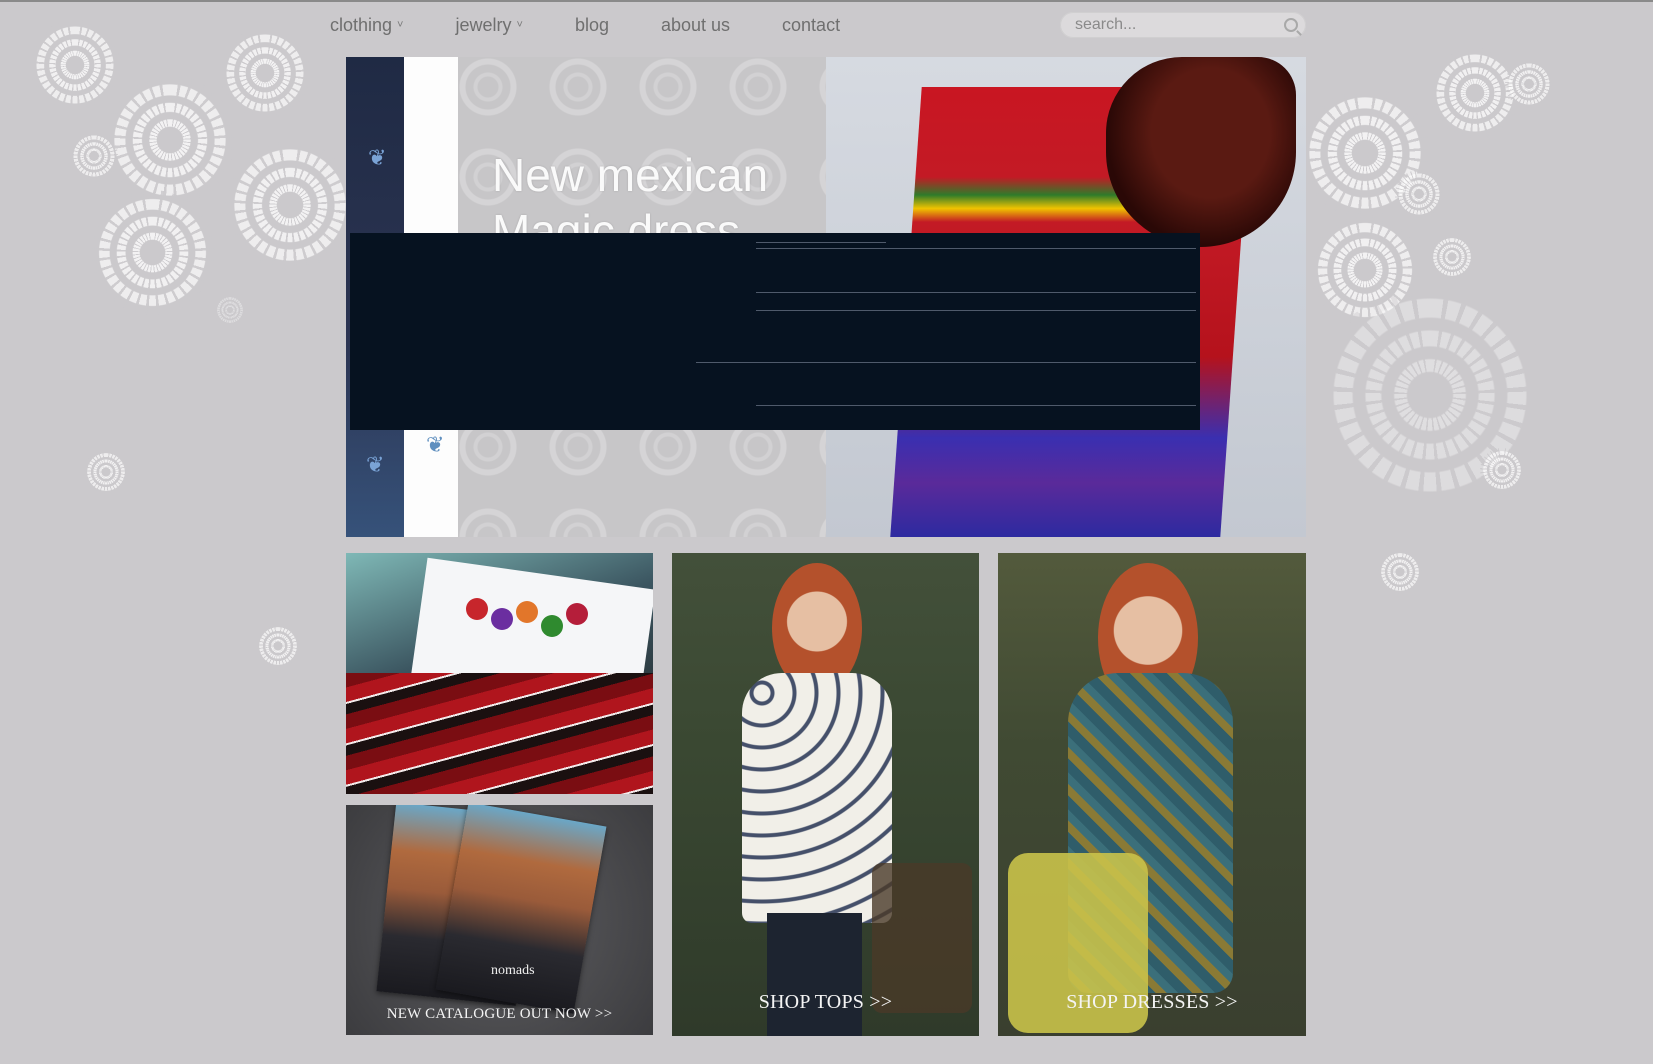 Image resolution: width=1653 pixels, height=1064 pixels. Describe the element at coordinates (1168, 25) in the screenshot. I see `search-input` at that location.